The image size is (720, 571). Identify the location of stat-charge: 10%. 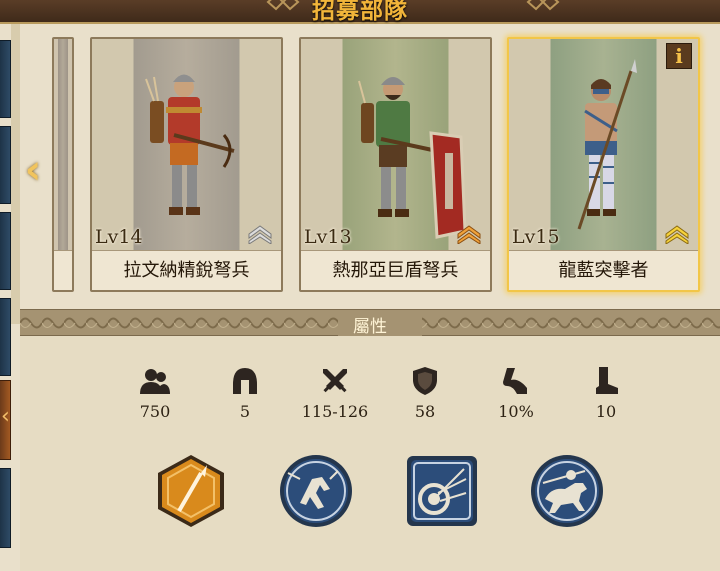
(516, 393).